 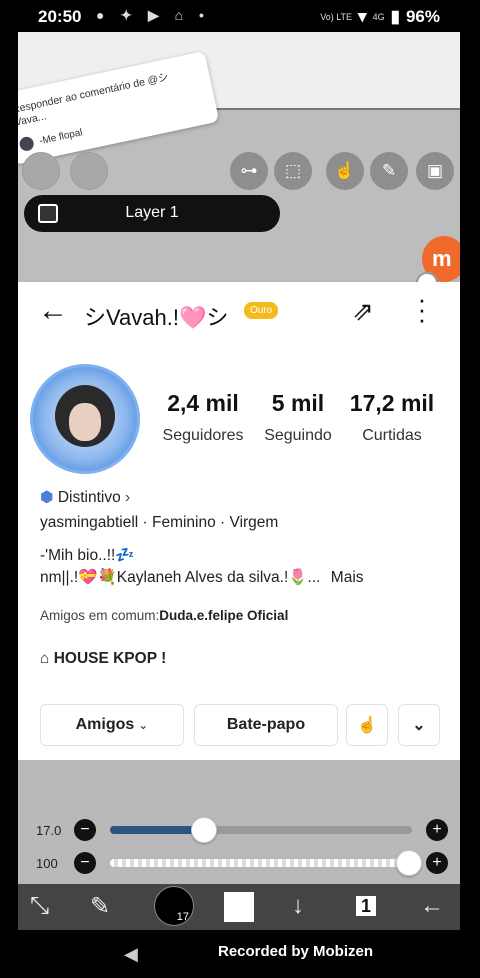 What do you see at coordinates (347, 577) in the screenshot?
I see `bio-more-link: Mais` at bounding box center [347, 577].